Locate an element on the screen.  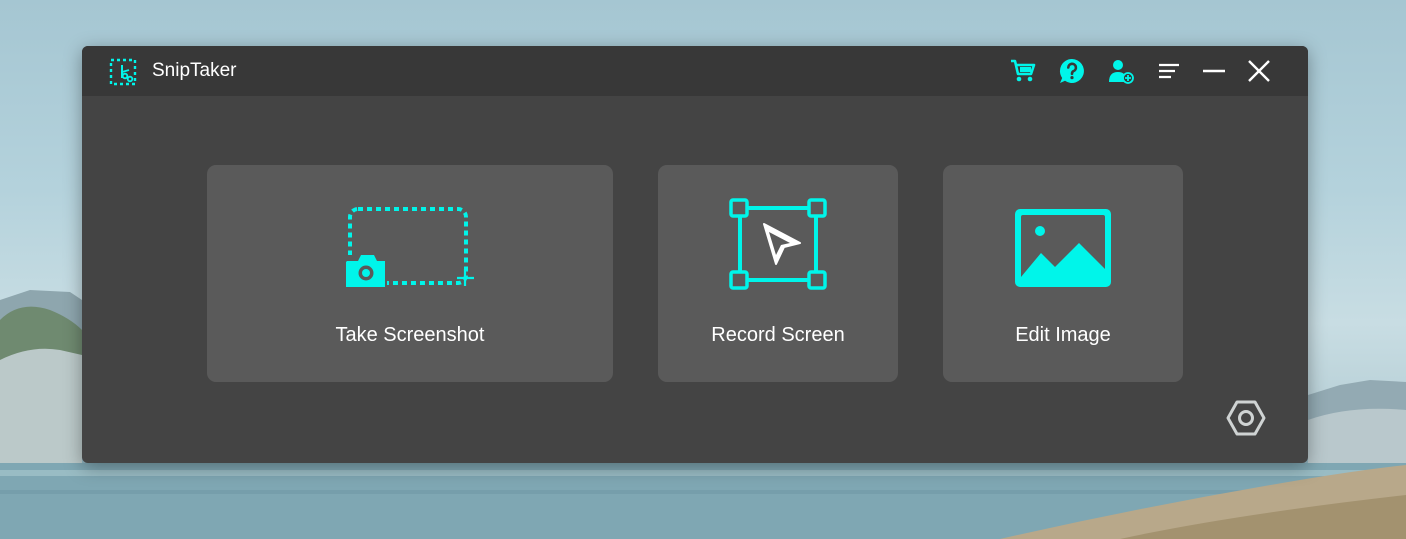
screenshot-camera-icon is located at coordinates (408, 248).